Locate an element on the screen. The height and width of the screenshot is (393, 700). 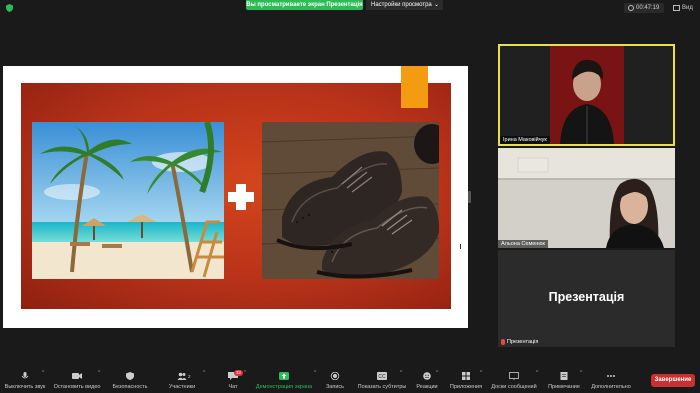
stop-video-label: Остановить видео is located at coordinates (77, 387).